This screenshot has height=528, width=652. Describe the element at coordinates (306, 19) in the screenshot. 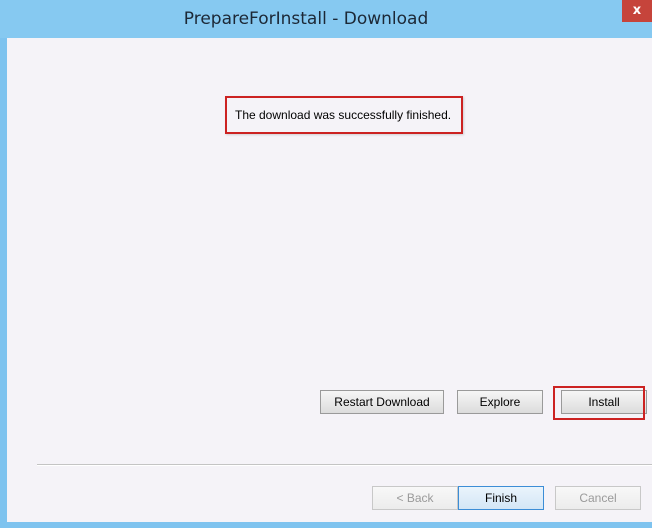

I see `window-title: PrepareForInstall - Download` at that location.